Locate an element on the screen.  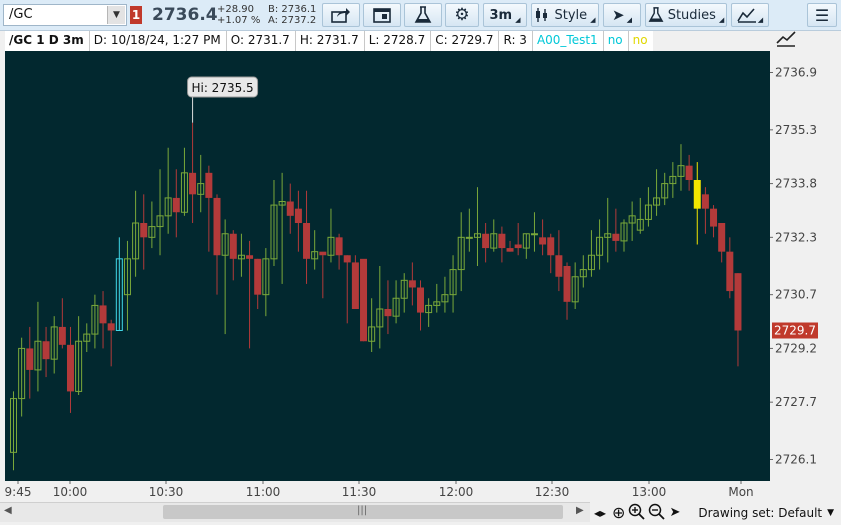
timeframe-button: 3m ◢ is located at coordinates (505, 15).